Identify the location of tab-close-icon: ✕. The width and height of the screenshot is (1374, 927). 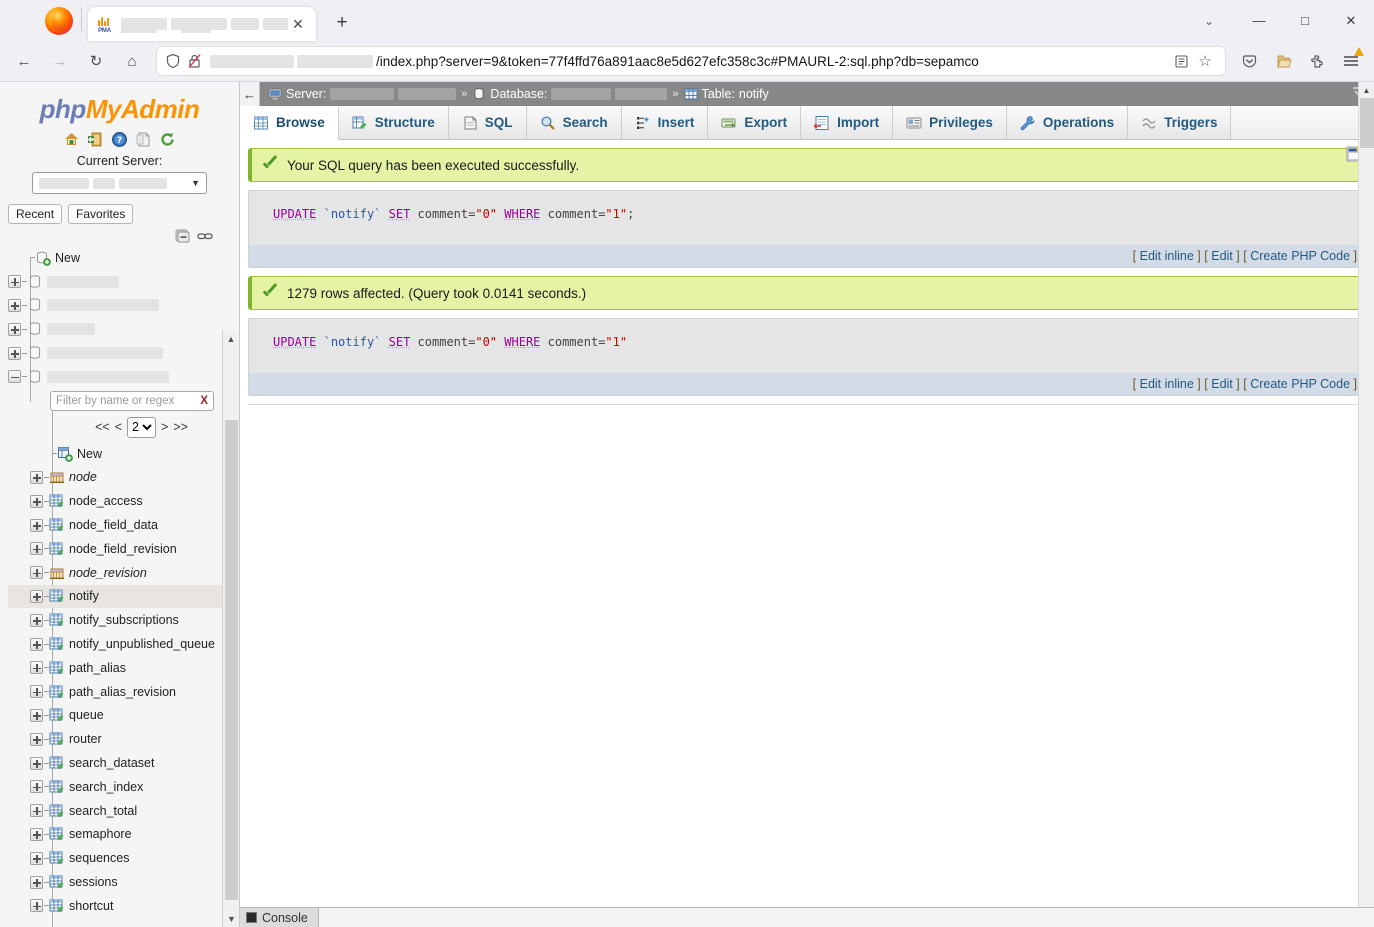
(298, 24).